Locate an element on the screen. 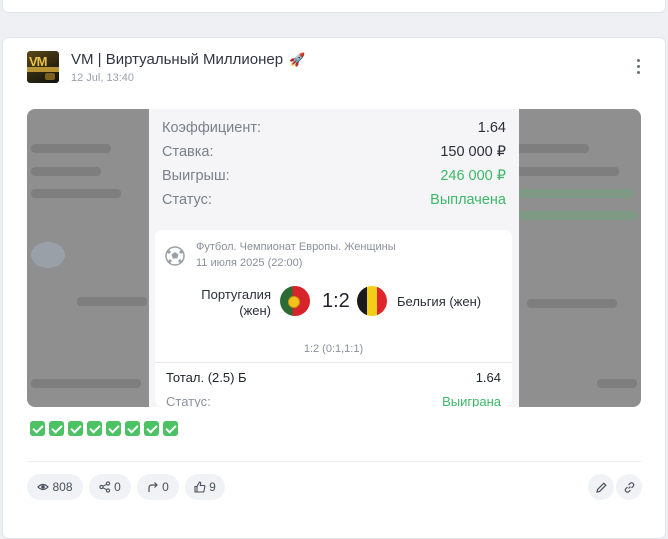  link-icon is located at coordinates (629, 487).